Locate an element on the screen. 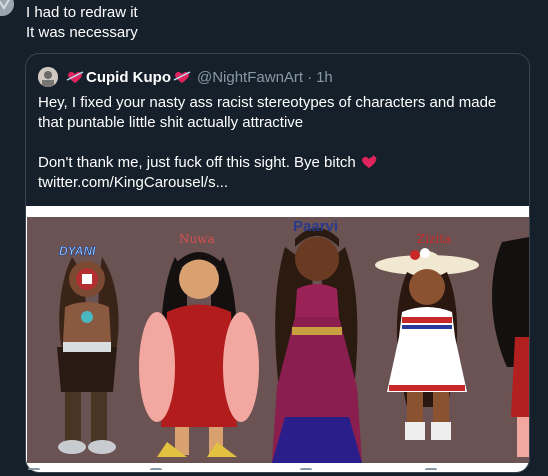 Image resolution: width=548 pixels, height=476 pixels. quoted-tweet-header: Cupid Kupo @NightFawnArt · 1h is located at coordinates (185, 77).